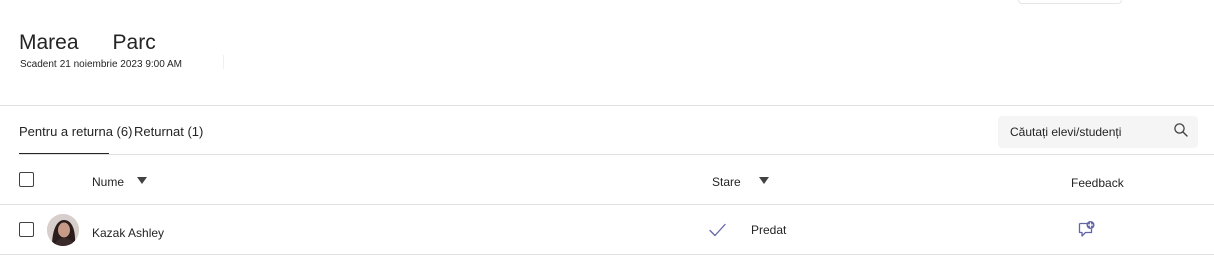 The height and width of the screenshot is (259, 1214). I want to click on tab-returned: Returnat (1), so click(168, 132).